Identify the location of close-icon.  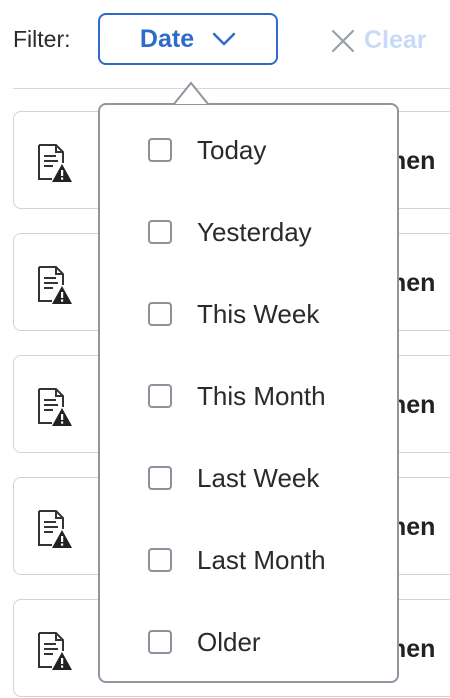
(343, 40).